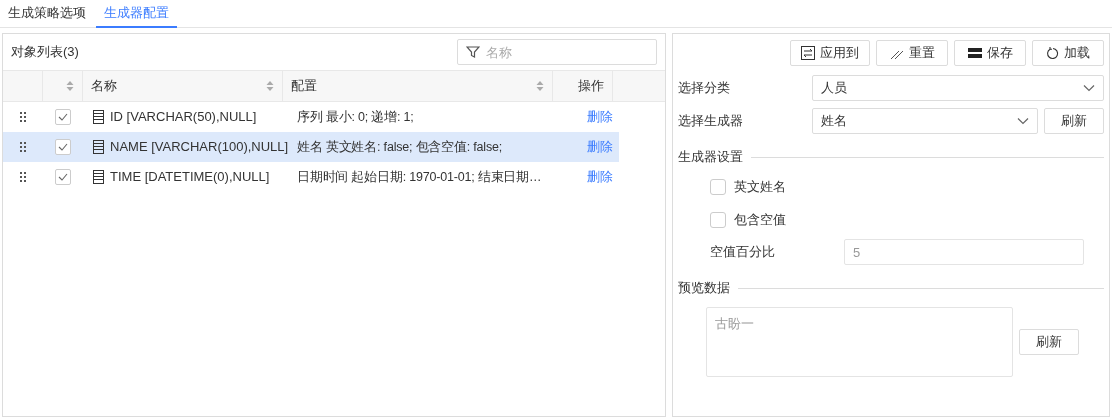 Image resolution: width=1112 pixels, height=417 pixels. I want to click on toolbar-button: 保存, so click(990, 53).